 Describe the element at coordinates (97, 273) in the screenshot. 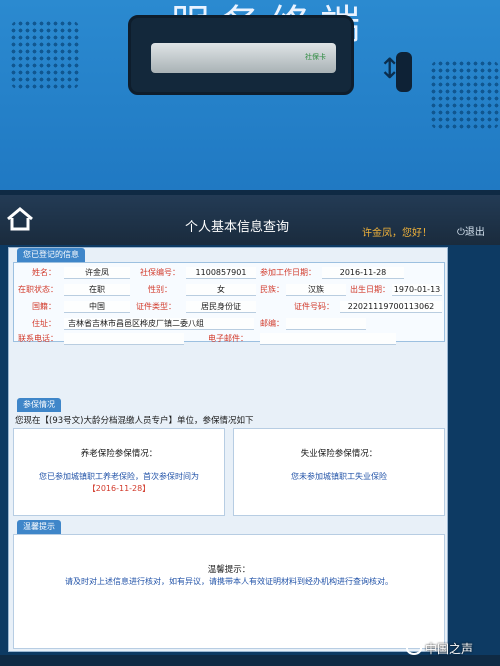

I see `name-value: 许金凤` at that location.